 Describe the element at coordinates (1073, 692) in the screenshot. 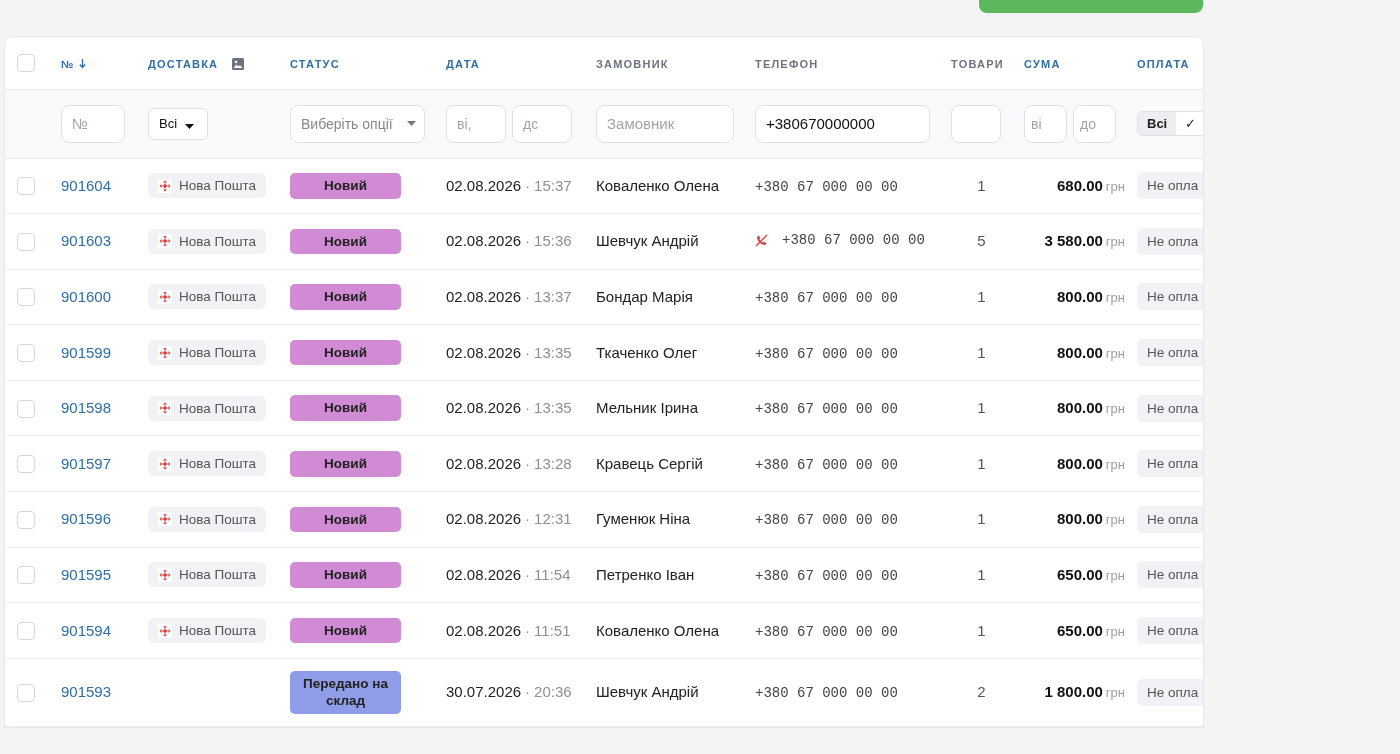

I see `order-sum: 1 800.00` at that location.